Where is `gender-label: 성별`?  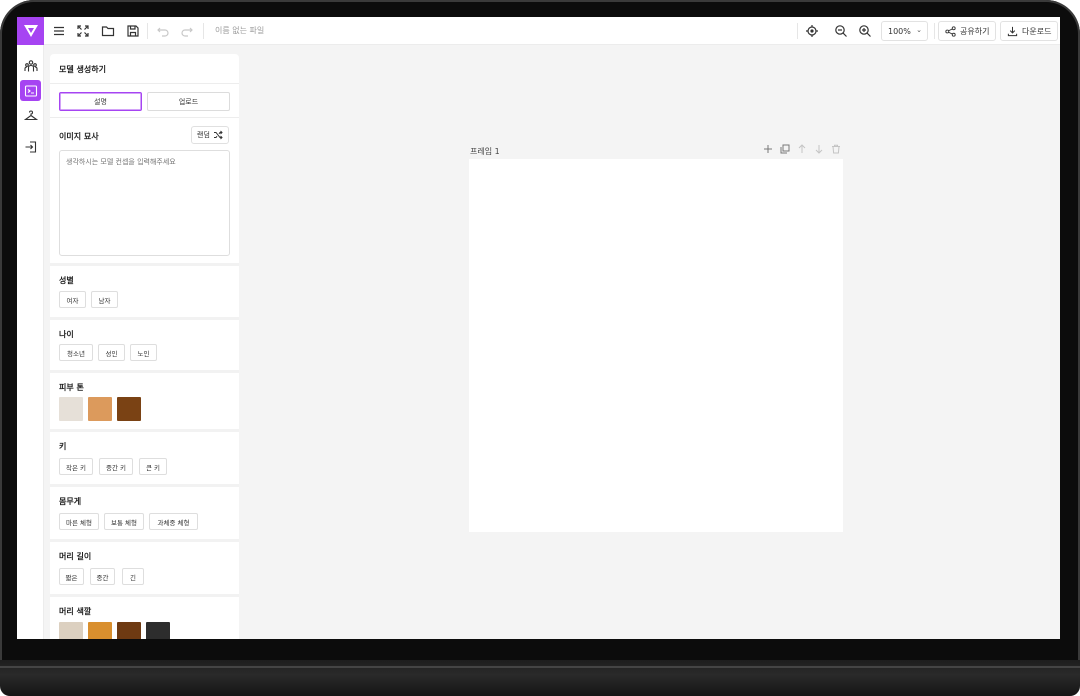 gender-label: 성별 is located at coordinates (66, 280).